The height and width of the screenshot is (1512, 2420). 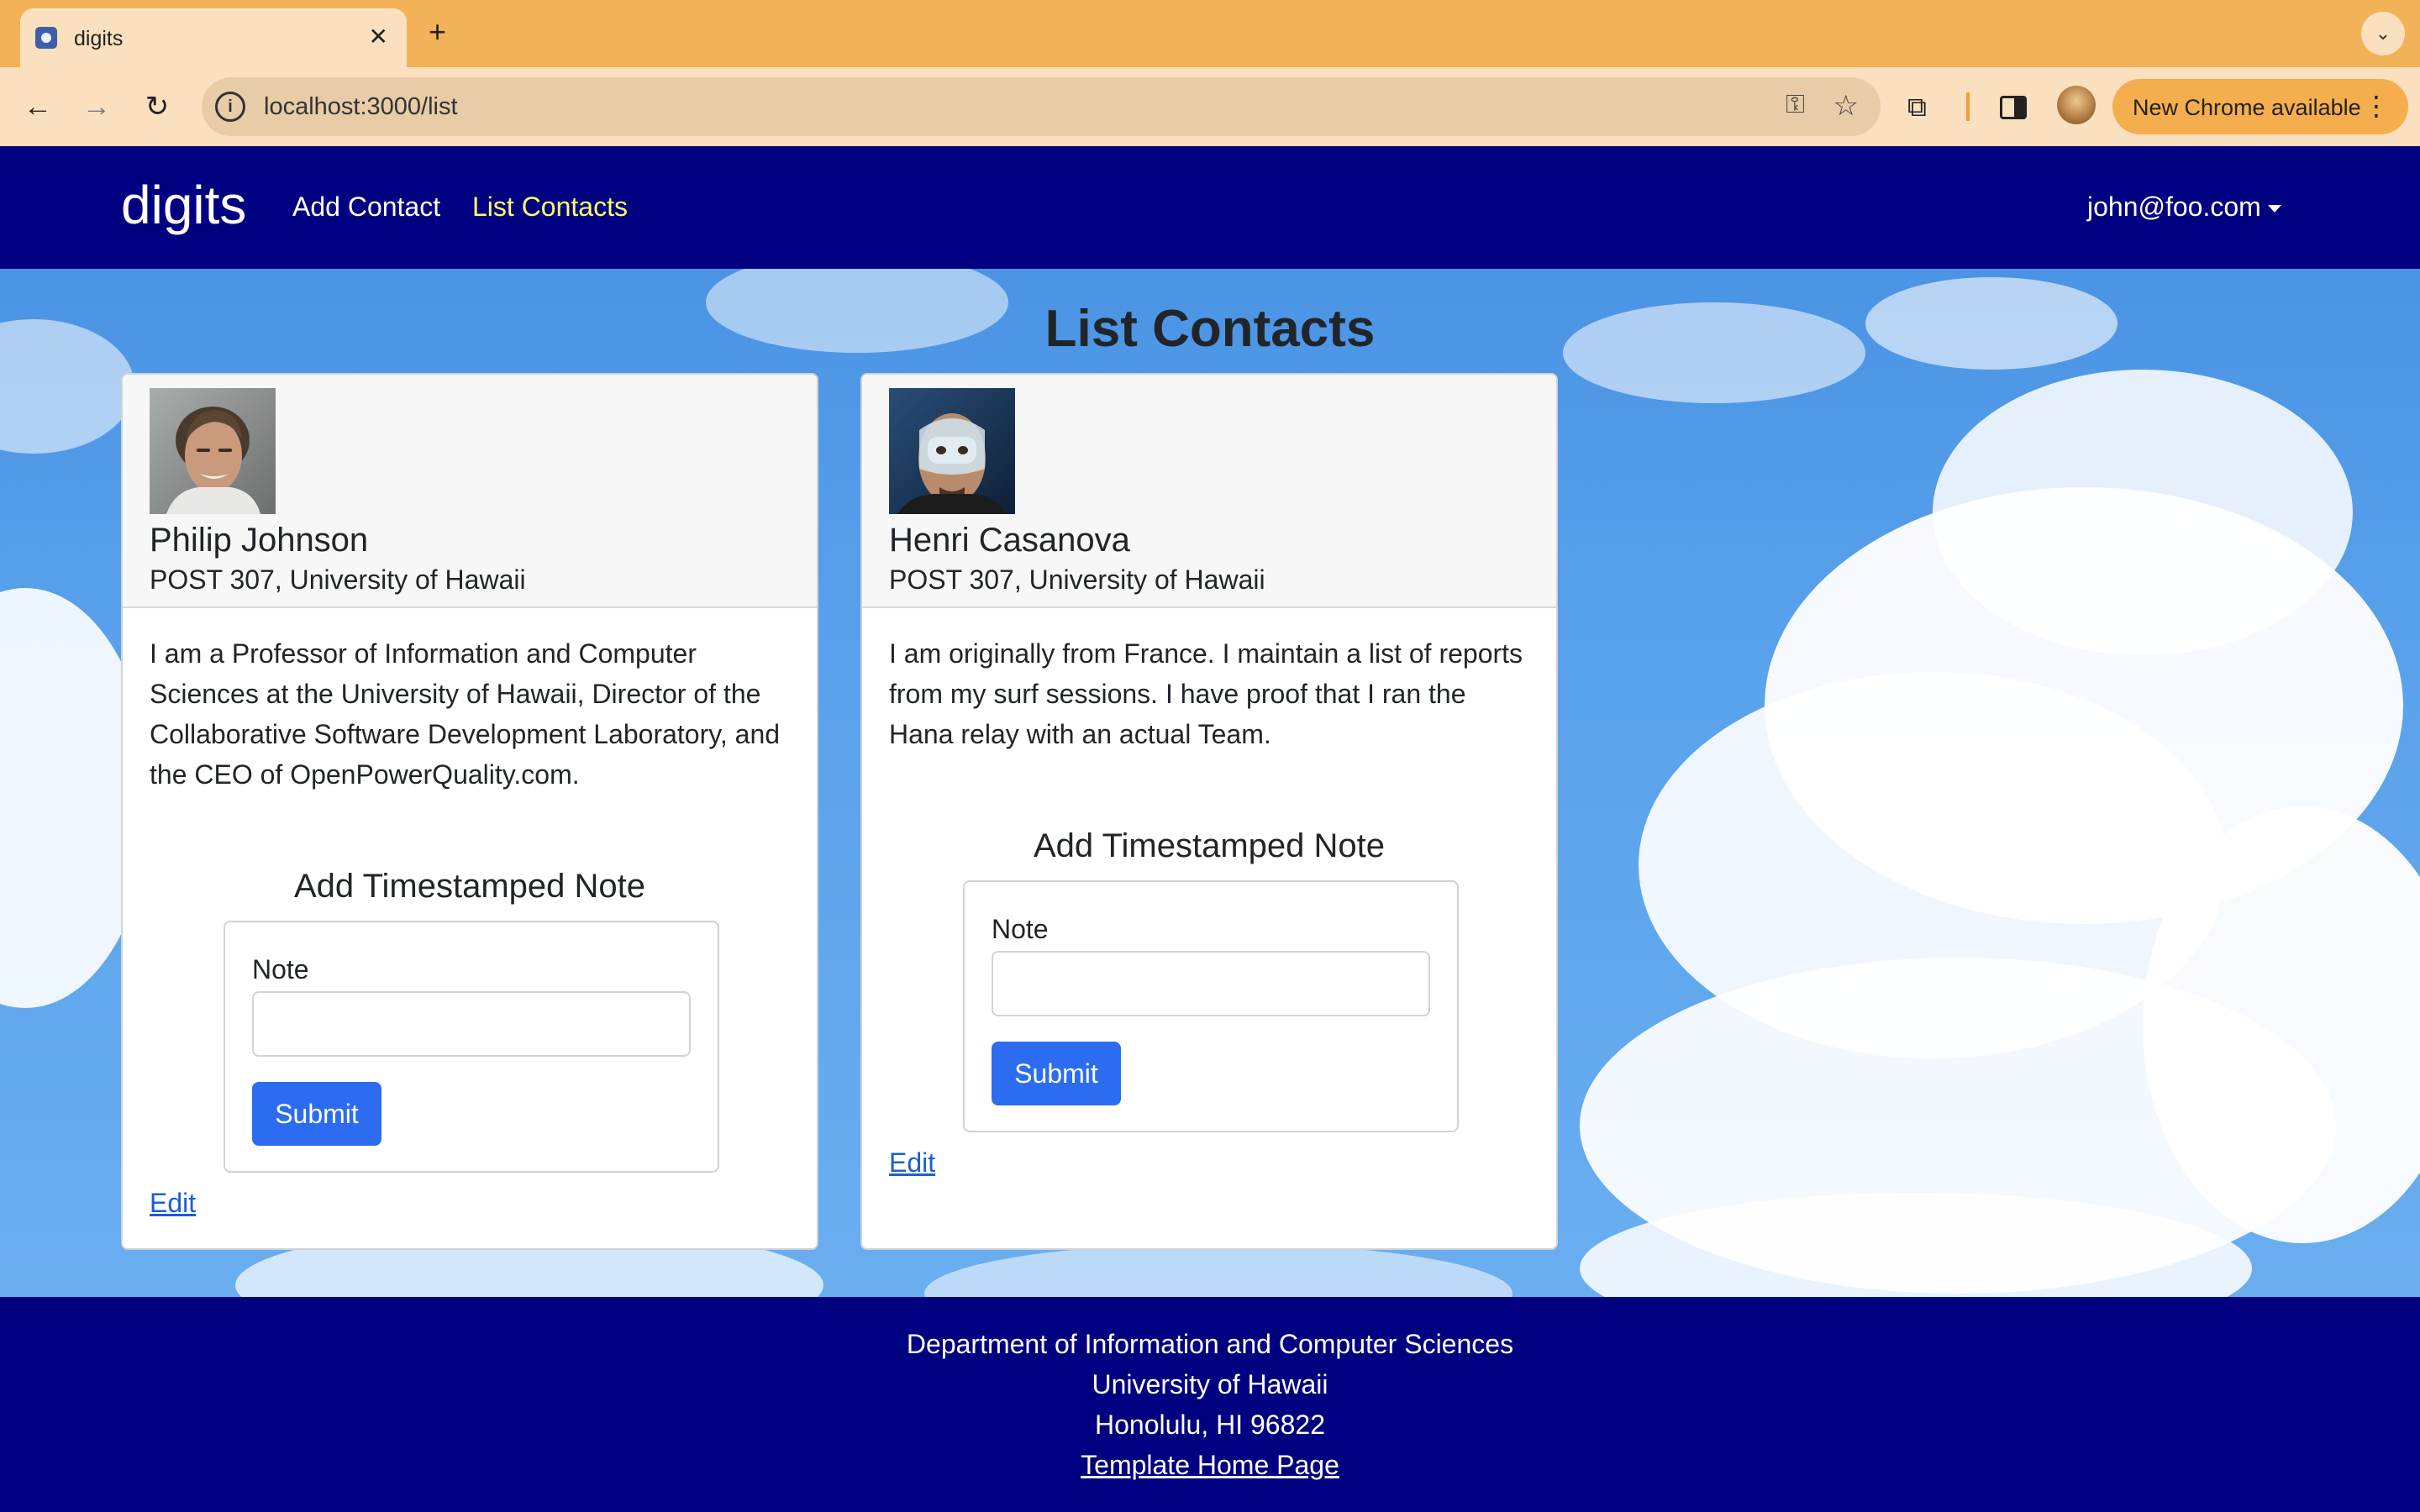 I want to click on profile-avatar, so click(x=2076, y=105).